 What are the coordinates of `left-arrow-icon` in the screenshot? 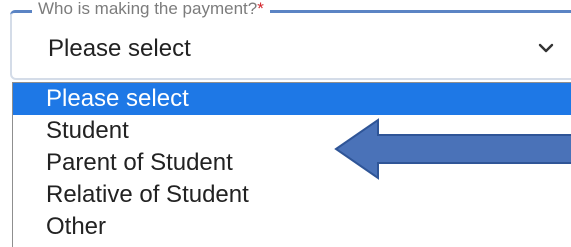 It's located at (452, 149).